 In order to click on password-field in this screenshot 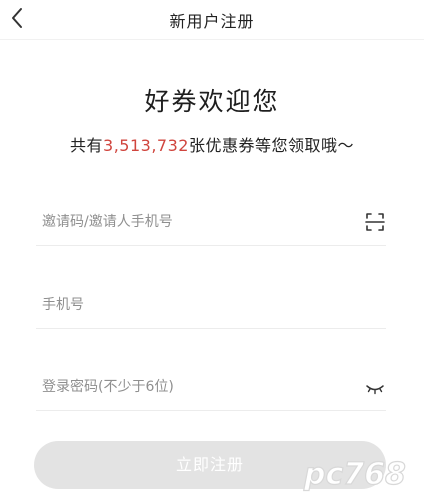, I will do `click(211, 389)`.